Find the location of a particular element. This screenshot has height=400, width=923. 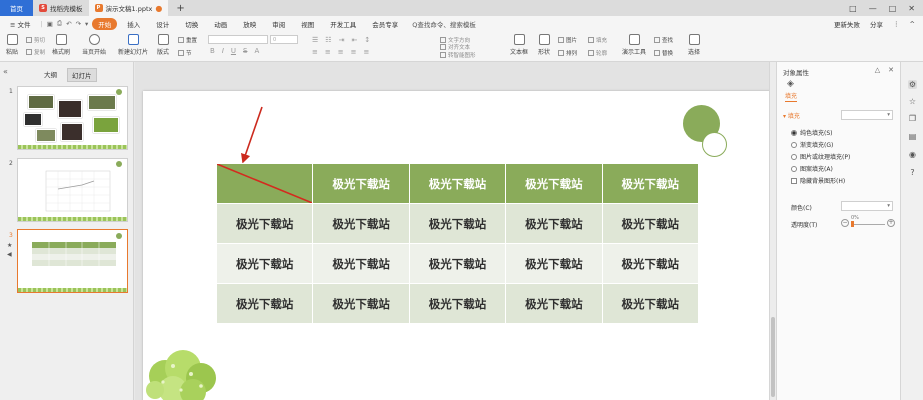

transparency-increase-button: + is located at coordinates (891, 223).